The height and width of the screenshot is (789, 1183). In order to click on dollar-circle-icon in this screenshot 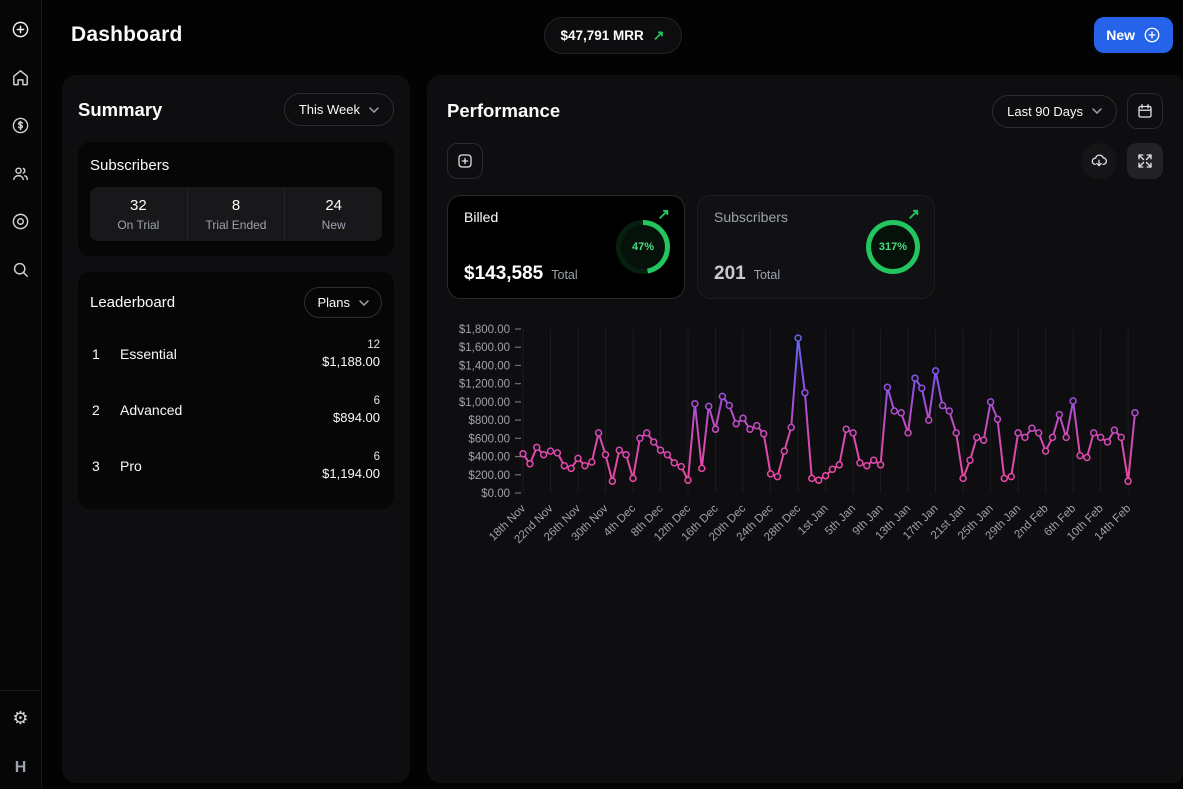, I will do `click(20, 125)`.